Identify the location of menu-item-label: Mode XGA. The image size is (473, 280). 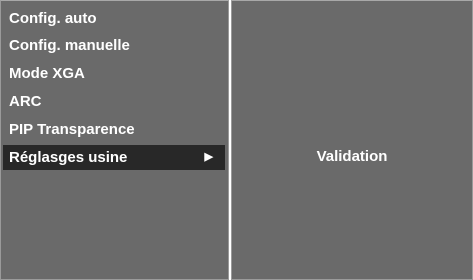
(47, 73).